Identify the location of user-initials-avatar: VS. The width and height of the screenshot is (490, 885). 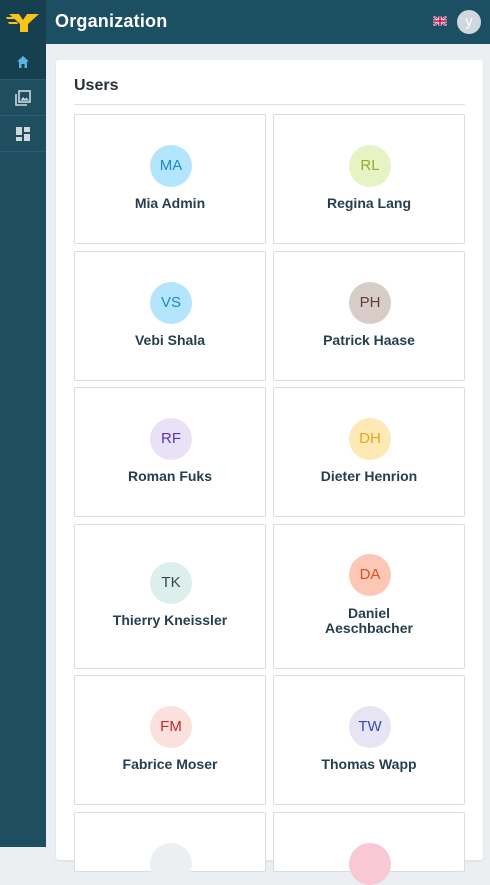
(171, 303).